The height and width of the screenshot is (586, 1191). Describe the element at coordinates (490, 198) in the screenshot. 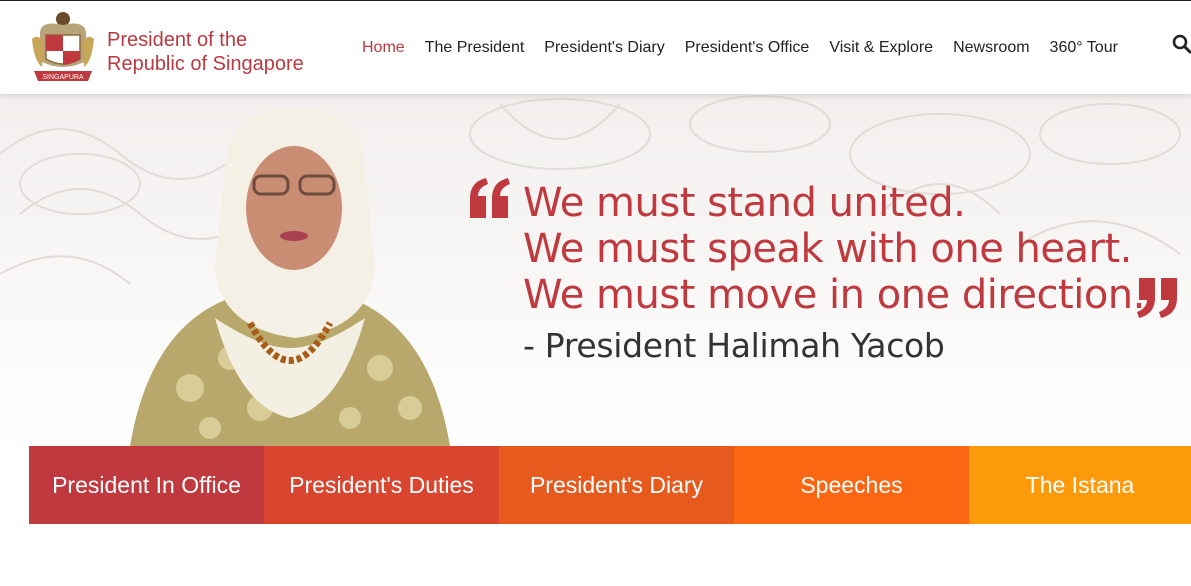

I see `open-quote-icon` at that location.